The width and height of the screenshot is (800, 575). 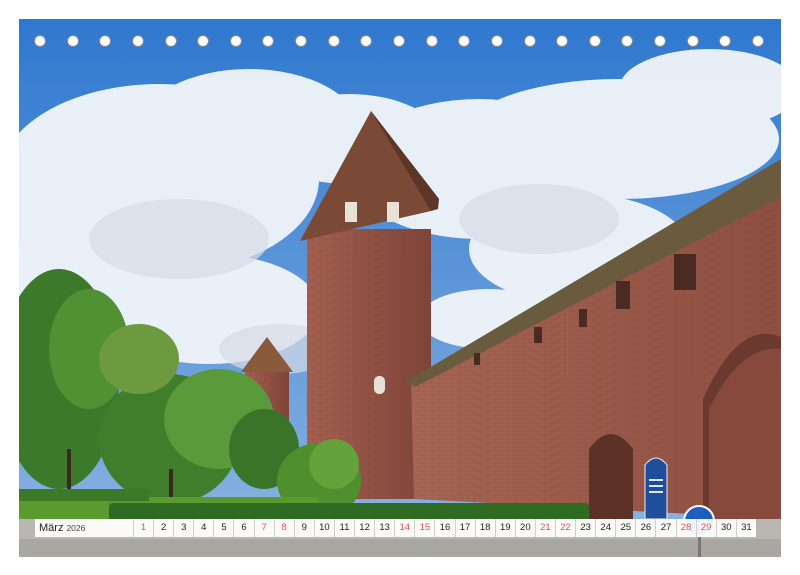 I want to click on day-cell: 18, so click(x=484, y=528).